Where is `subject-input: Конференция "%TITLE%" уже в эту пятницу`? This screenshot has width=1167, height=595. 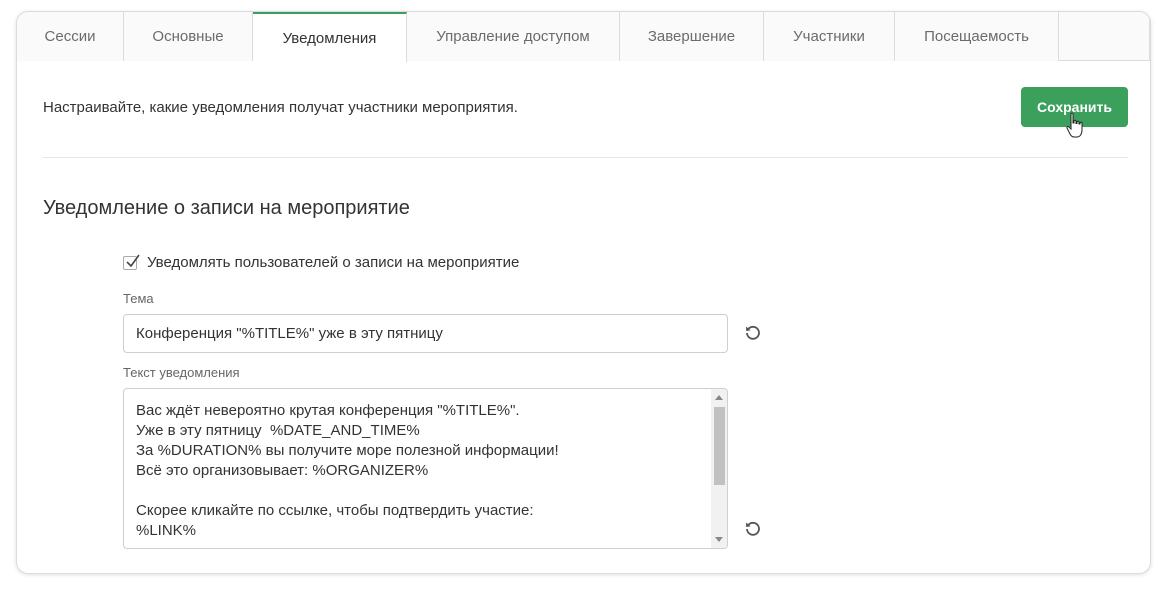 subject-input: Конференция "%TITLE%" уже в эту пятницу is located at coordinates (425, 333).